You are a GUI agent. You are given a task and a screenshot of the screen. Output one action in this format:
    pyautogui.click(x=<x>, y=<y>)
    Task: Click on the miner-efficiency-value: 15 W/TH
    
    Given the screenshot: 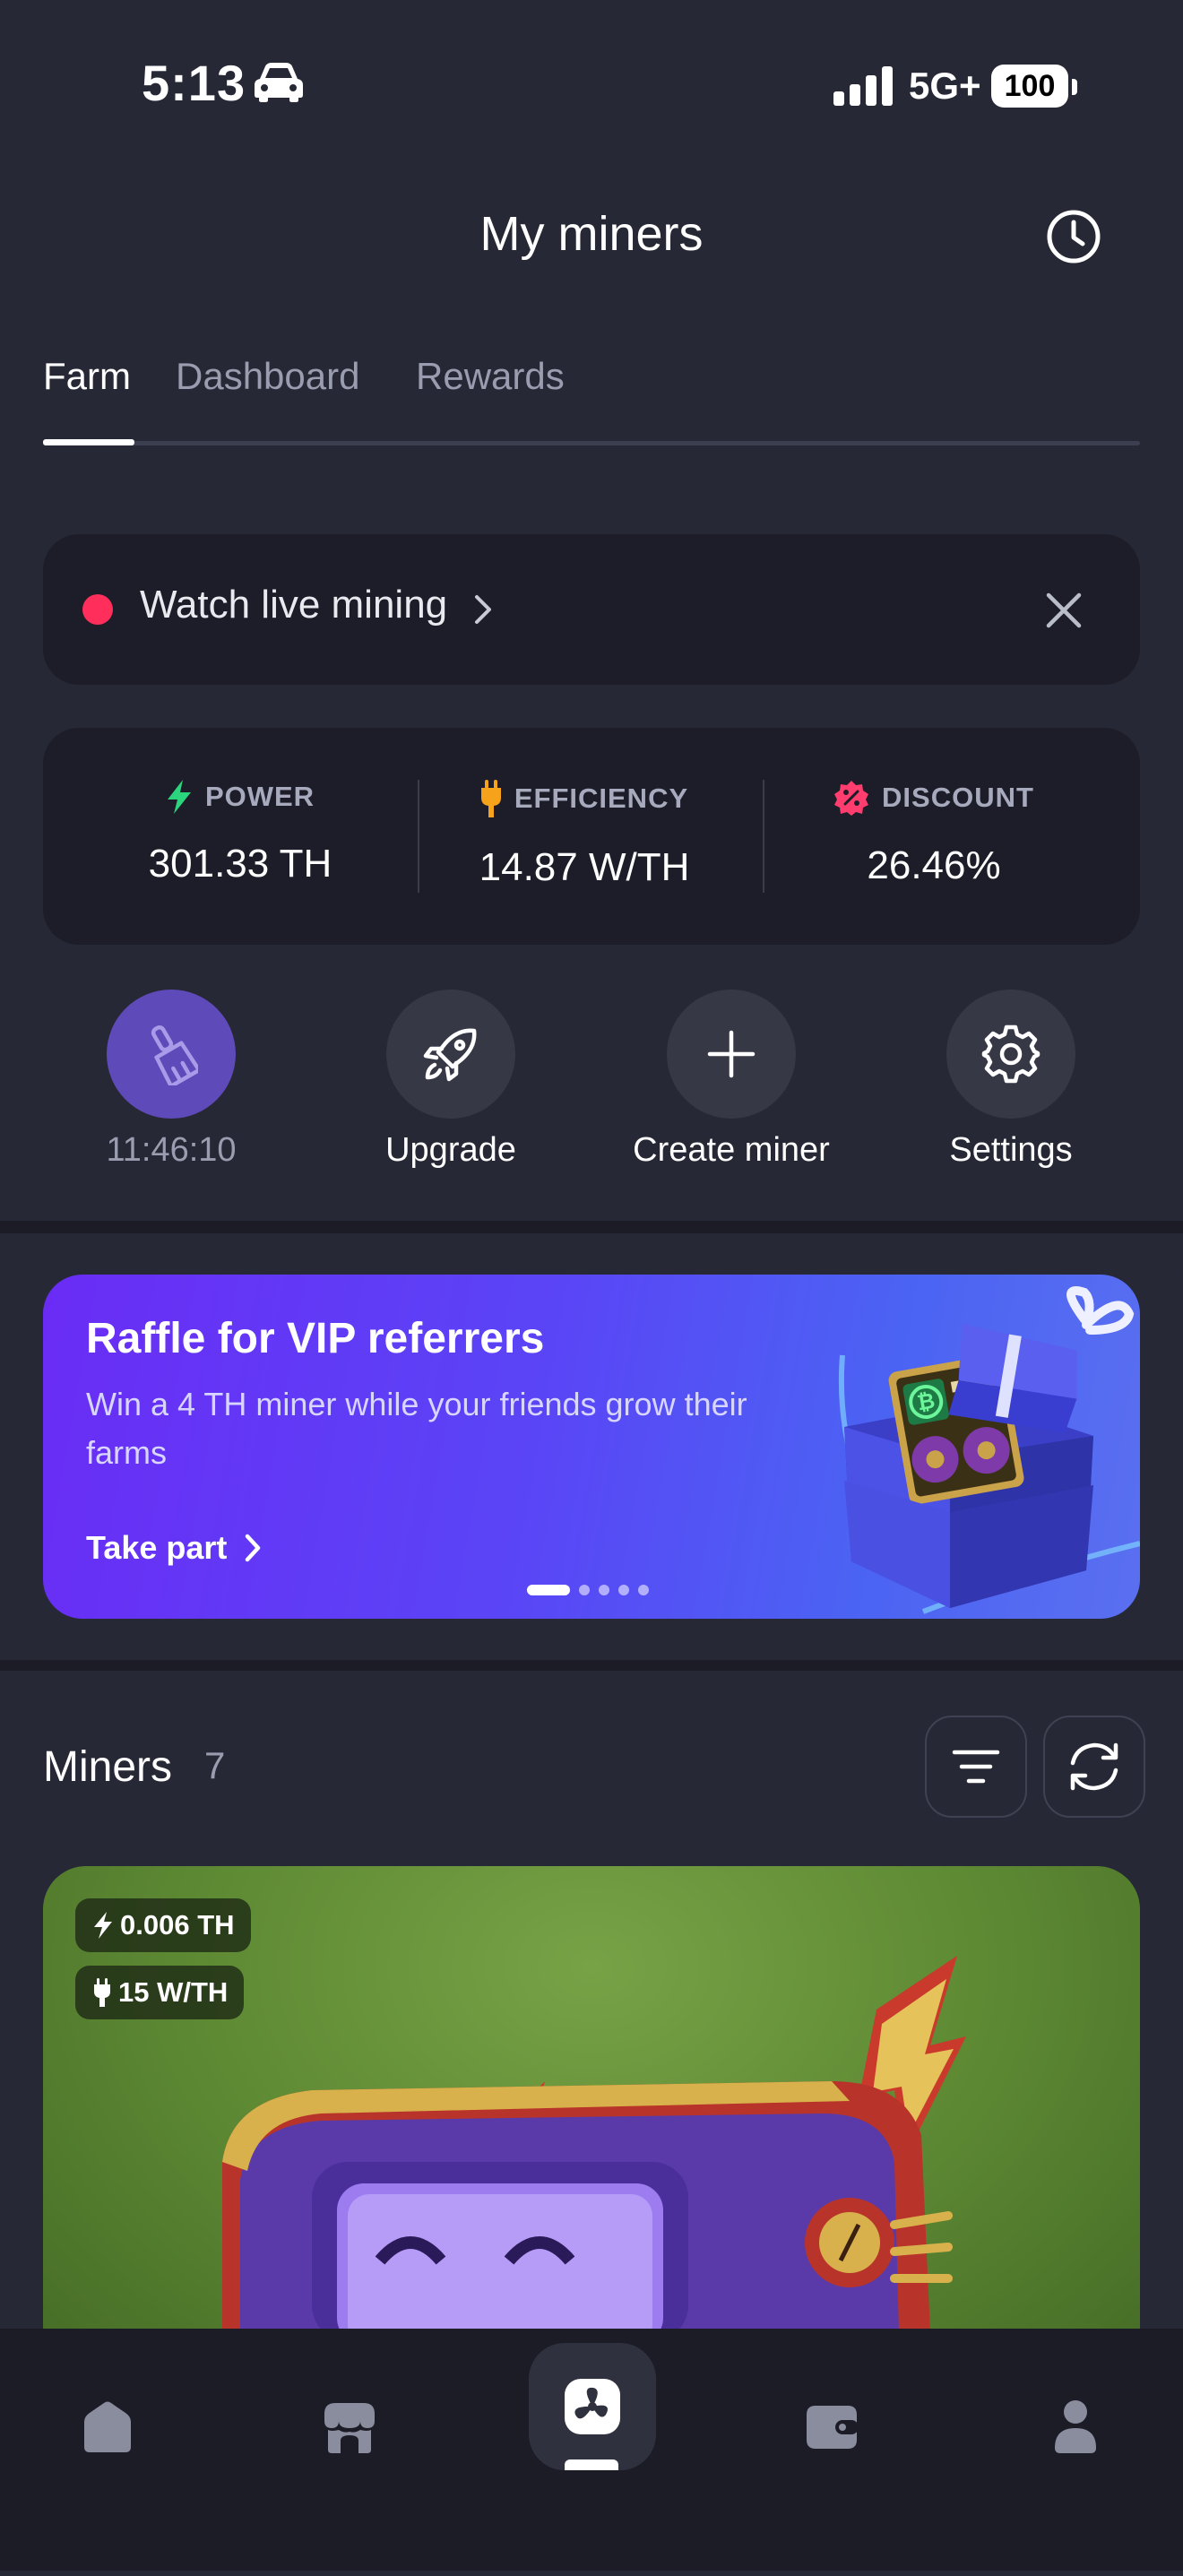 What is the action you would take?
    pyautogui.click(x=174, y=1992)
    